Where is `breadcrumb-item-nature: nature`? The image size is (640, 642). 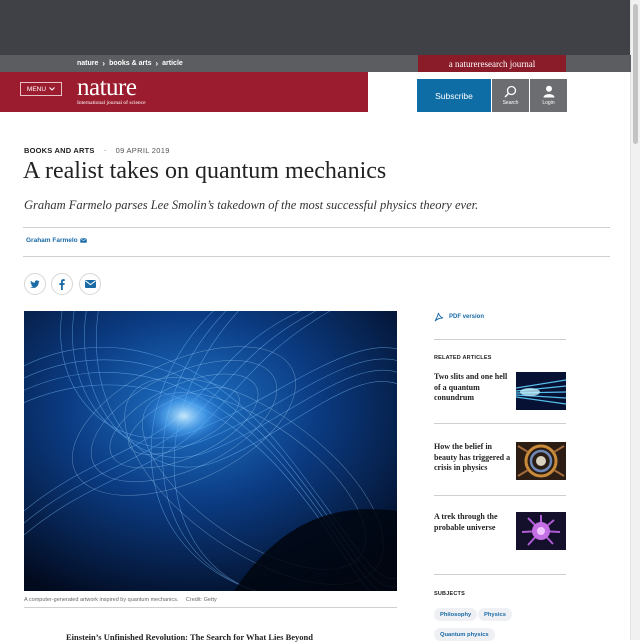
breadcrumb-item-nature: nature is located at coordinates (87, 63).